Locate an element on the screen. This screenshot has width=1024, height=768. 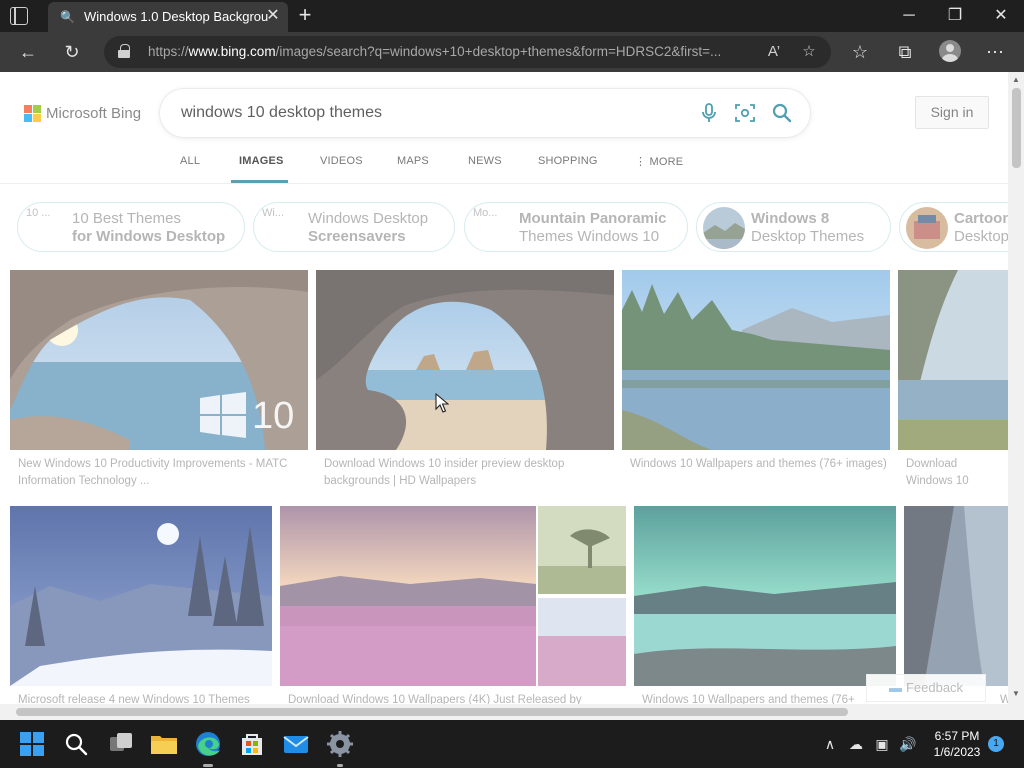
favorites-icon: ☆ is located at coordinates (860, 52).